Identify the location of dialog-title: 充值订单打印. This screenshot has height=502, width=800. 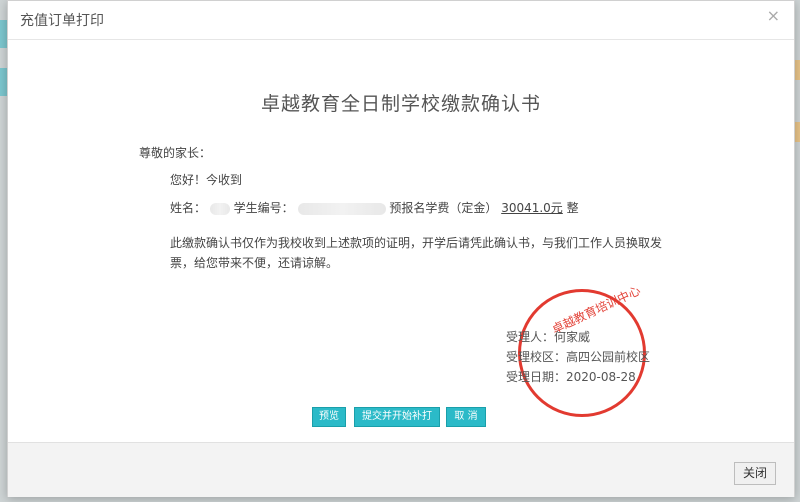
(62, 21).